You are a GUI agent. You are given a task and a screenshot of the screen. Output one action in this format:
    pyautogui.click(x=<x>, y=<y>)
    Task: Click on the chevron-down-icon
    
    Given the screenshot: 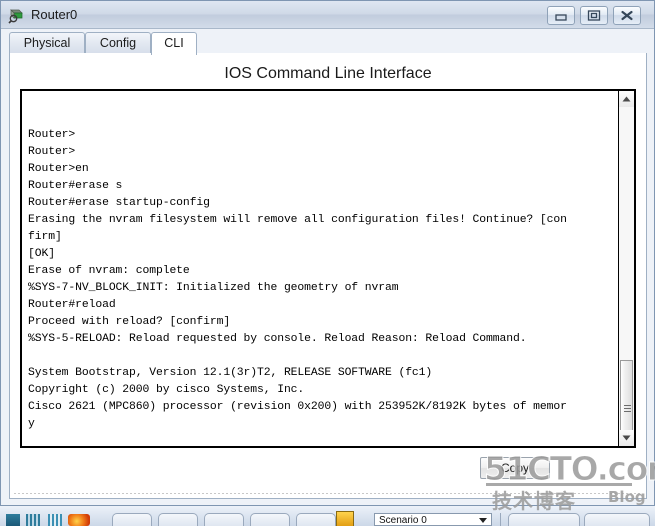 What is the action you would take?
    pyautogui.click(x=483, y=520)
    